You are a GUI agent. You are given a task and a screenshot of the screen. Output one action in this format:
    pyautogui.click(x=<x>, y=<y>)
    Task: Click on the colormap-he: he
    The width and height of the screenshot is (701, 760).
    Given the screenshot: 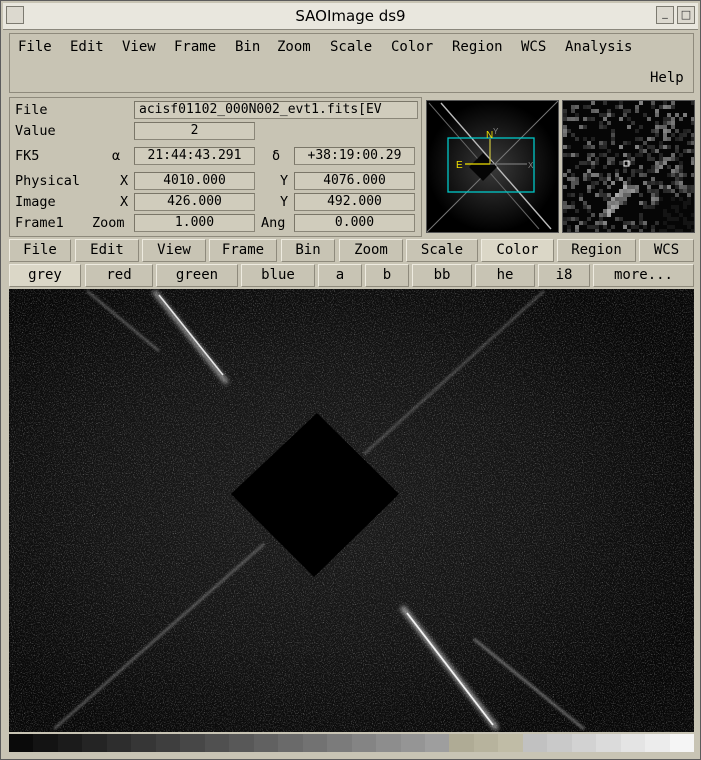 What is the action you would take?
    pyautogui.click(x=505, y=275)
    